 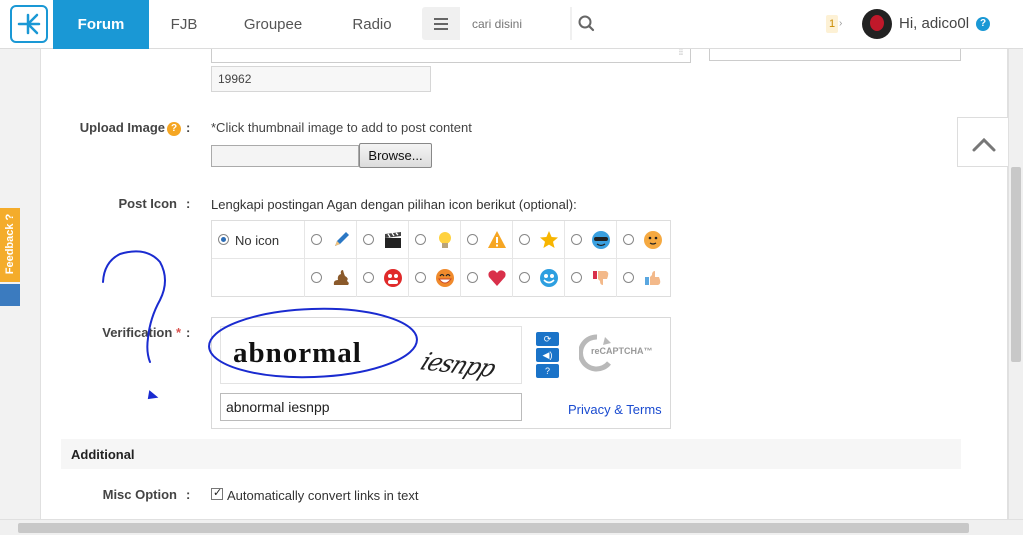 I want to click on hamburger-menu-icon, so click(x=440, y=23).